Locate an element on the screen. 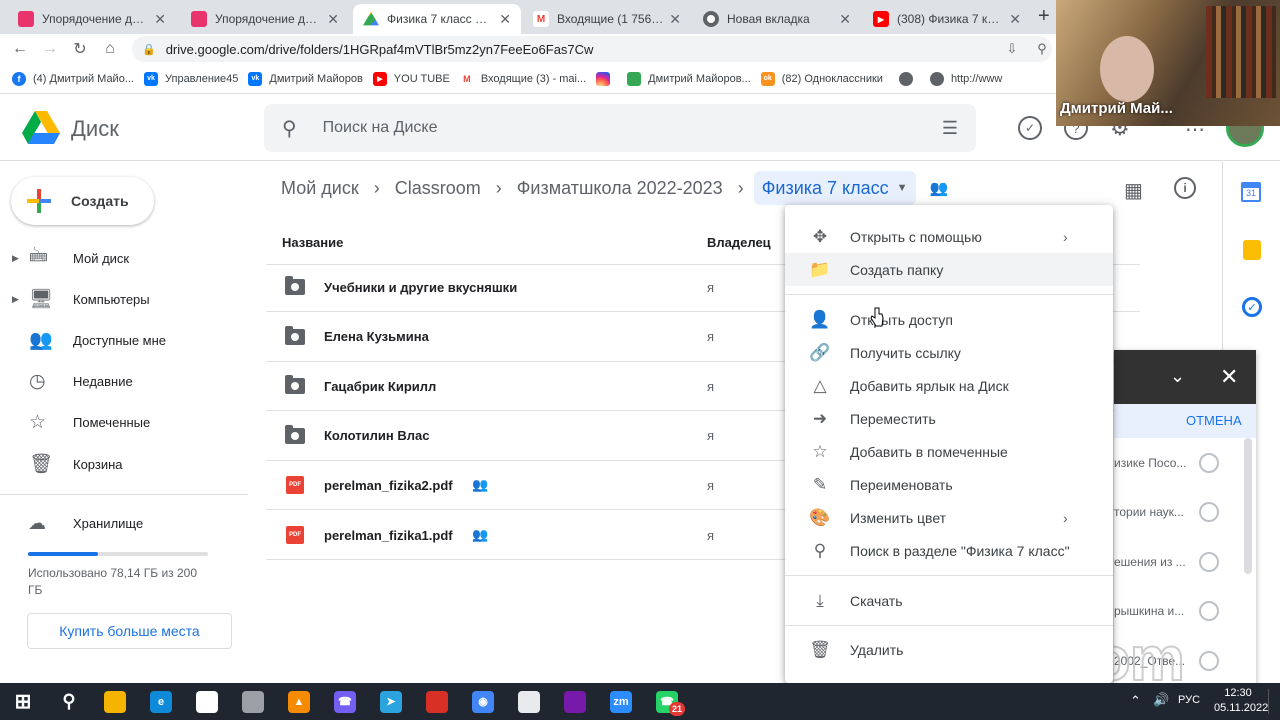 This screenshot has width=1280, height=720. search-icon: ⚲ is located at coordinates (289, 128).